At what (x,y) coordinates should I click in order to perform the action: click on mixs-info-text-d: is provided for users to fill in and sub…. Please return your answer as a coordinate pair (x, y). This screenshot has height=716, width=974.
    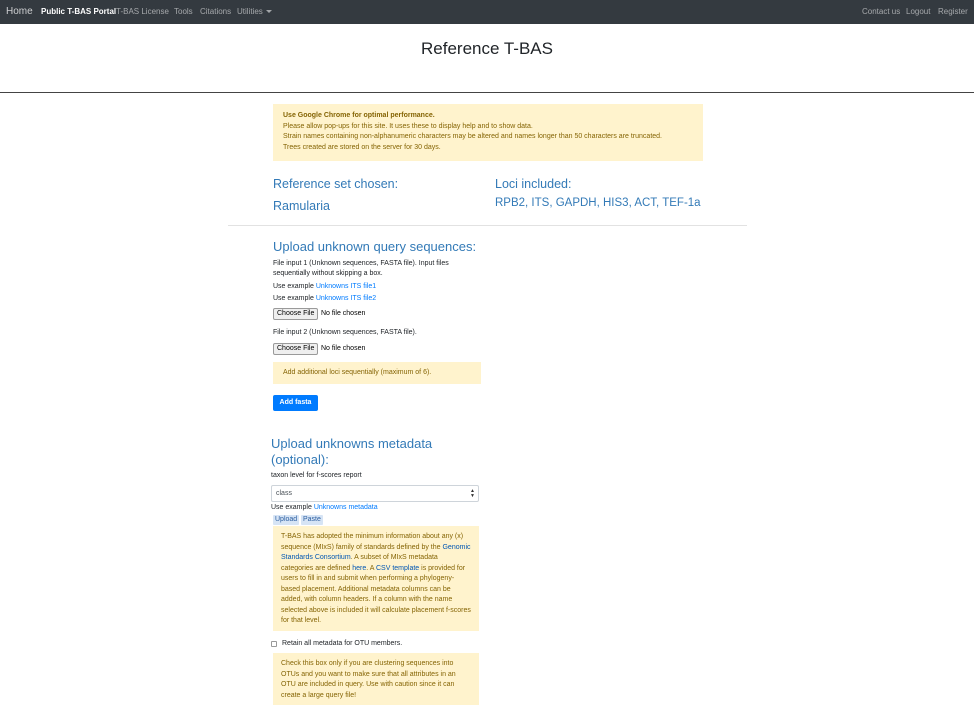
    Looking at the image, I should click on (376, 594).